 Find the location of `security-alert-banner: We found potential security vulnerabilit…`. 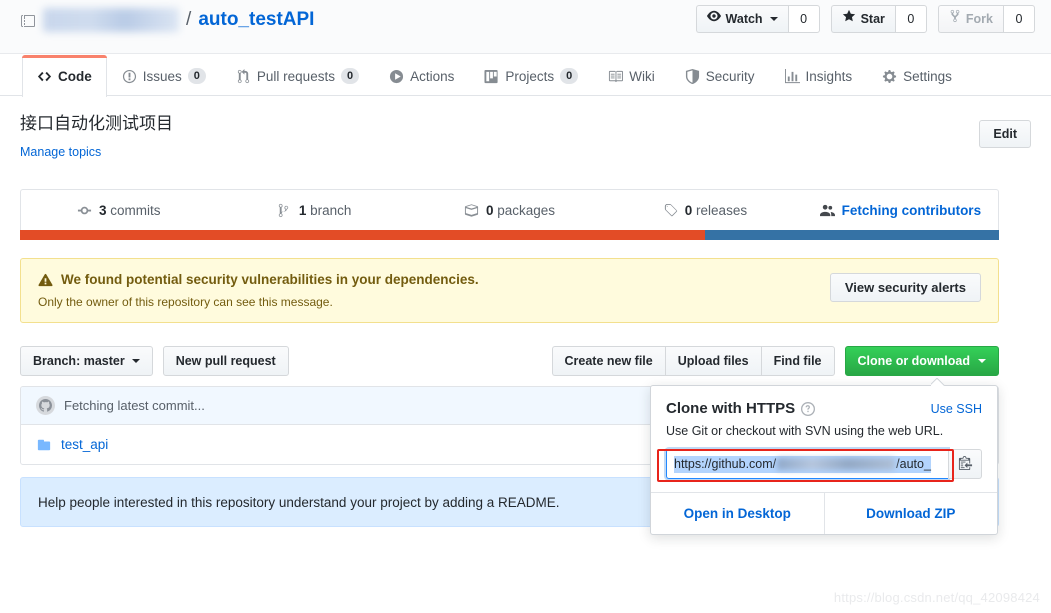

security-alert-banner: We found potential security vulnerabilit… is located at coordinates (509, 290).